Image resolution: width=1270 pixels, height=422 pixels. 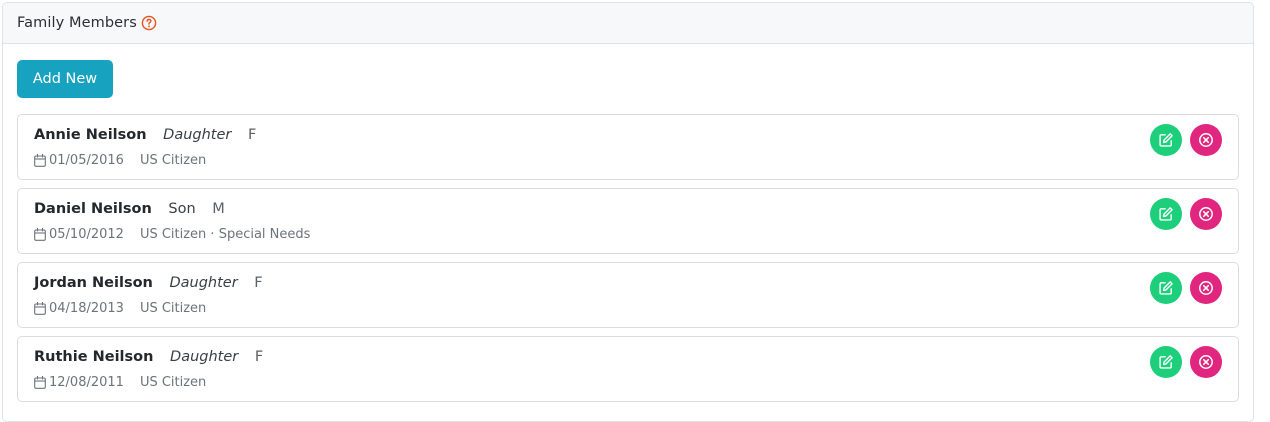 I want to click on question-circle-icon, so click(x=149, y=23).